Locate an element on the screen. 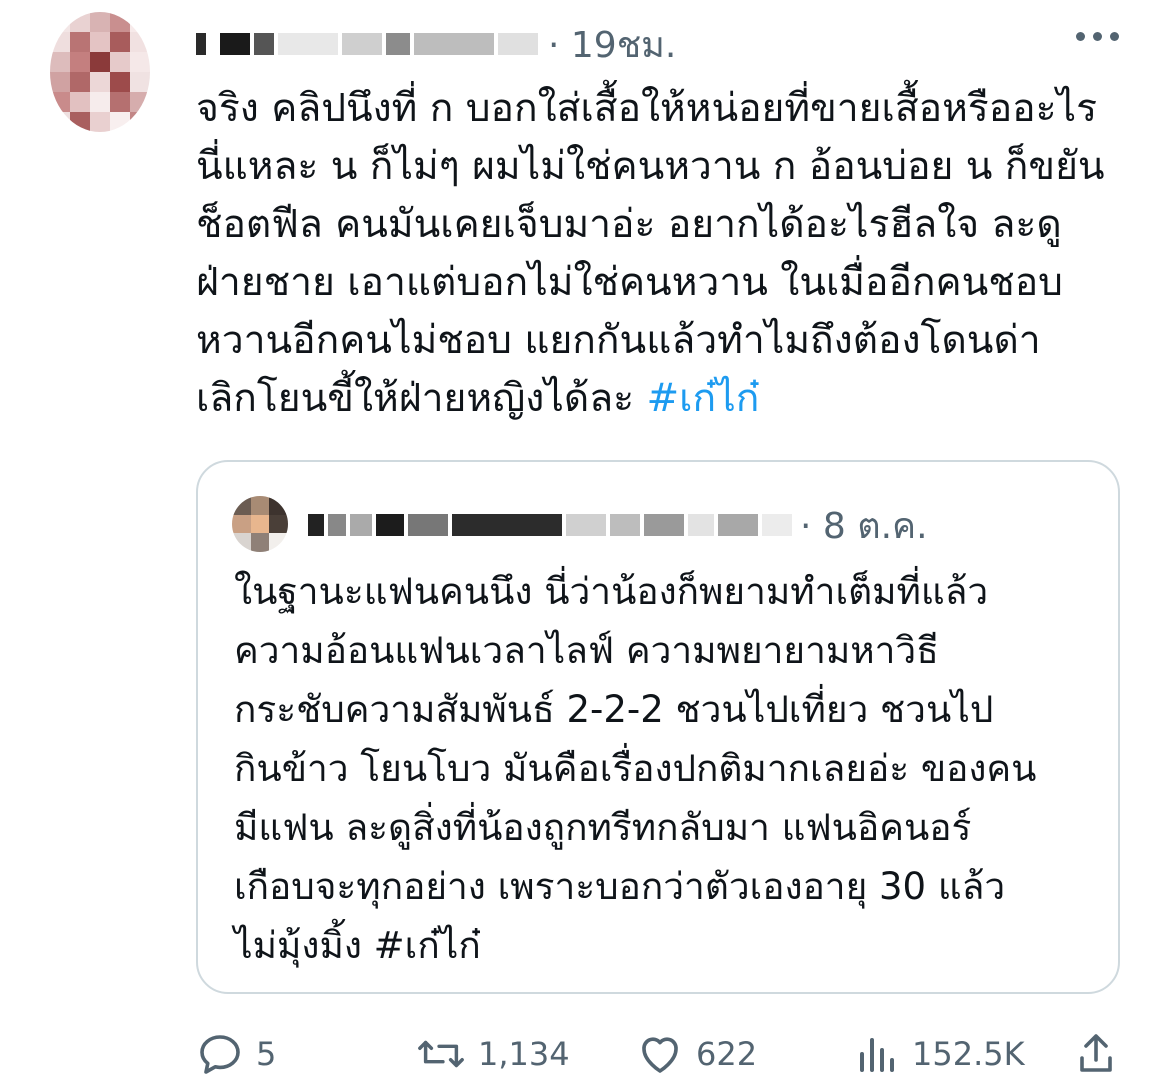 The image size is (1170, 1086). tweet-header: · 19ชม. is located at coordinates (436, 44).